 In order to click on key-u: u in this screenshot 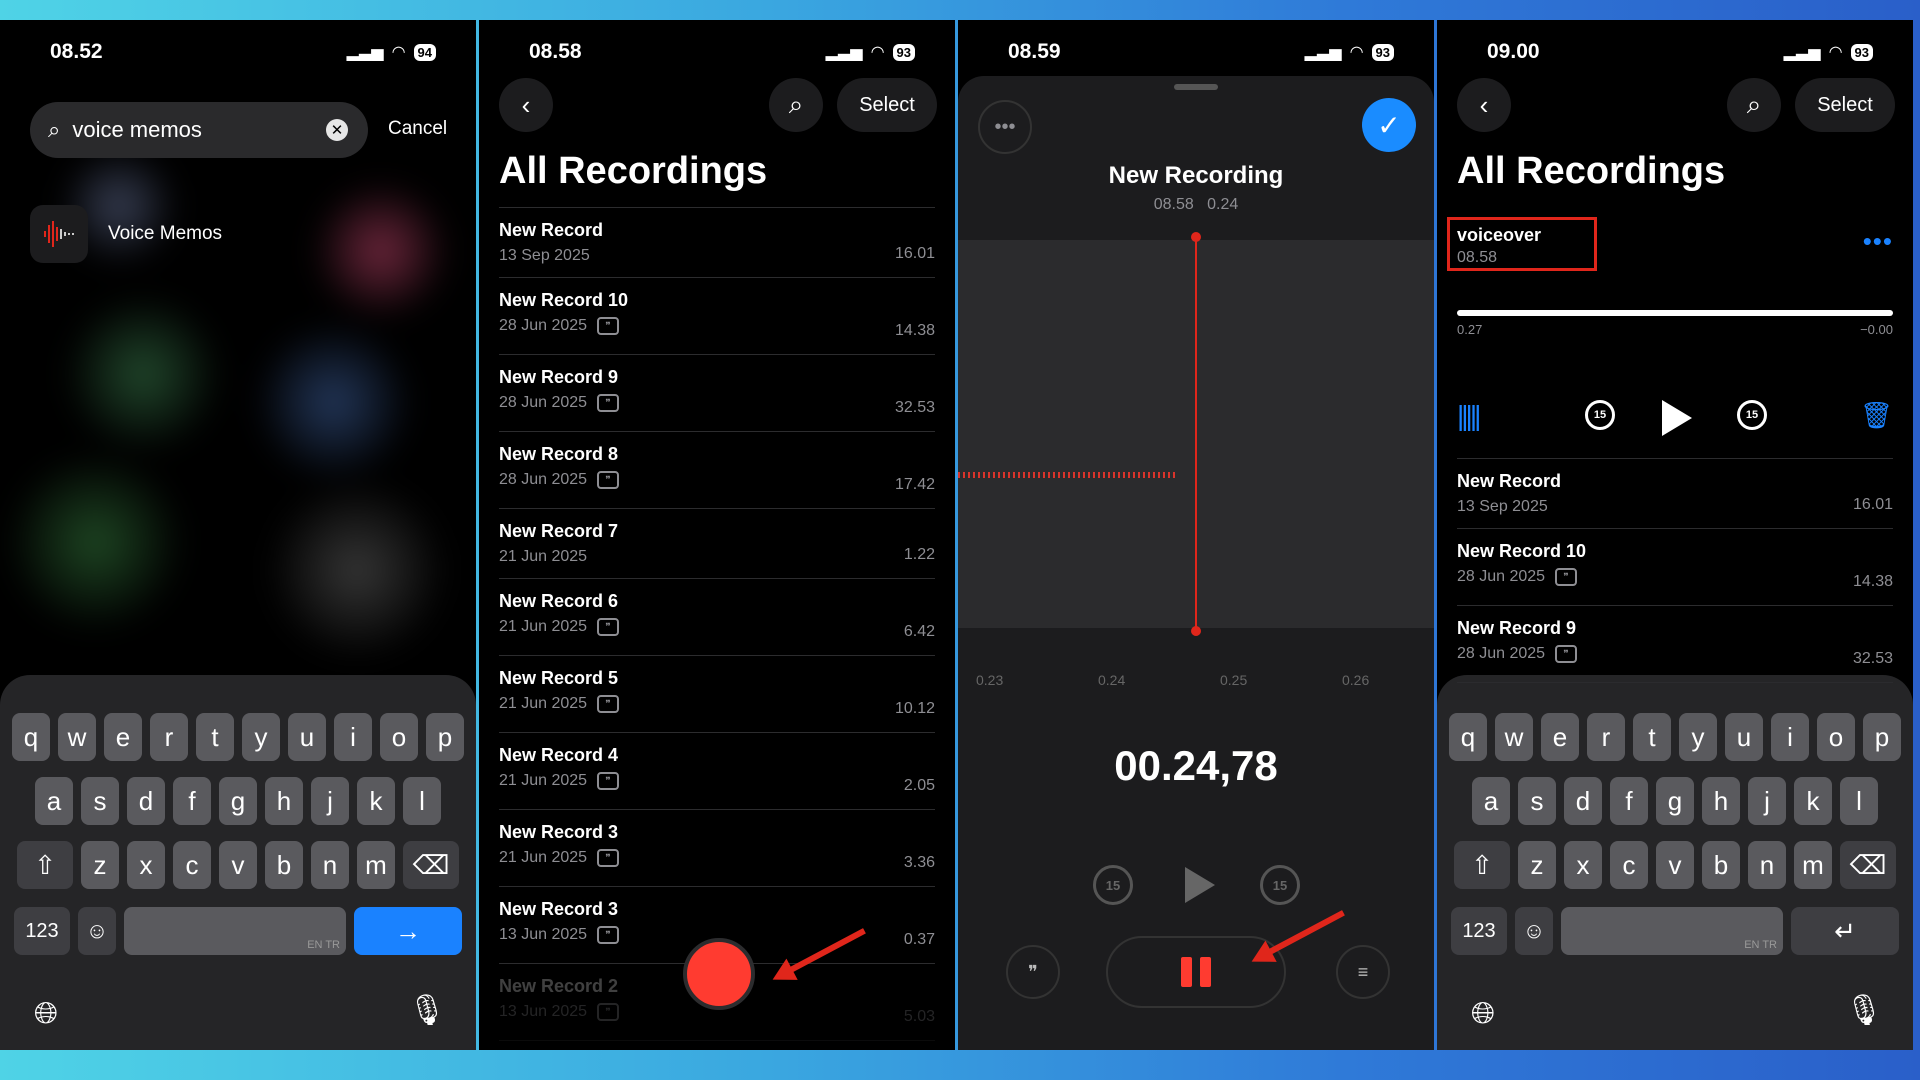, I will do `click(1744, 737)`.